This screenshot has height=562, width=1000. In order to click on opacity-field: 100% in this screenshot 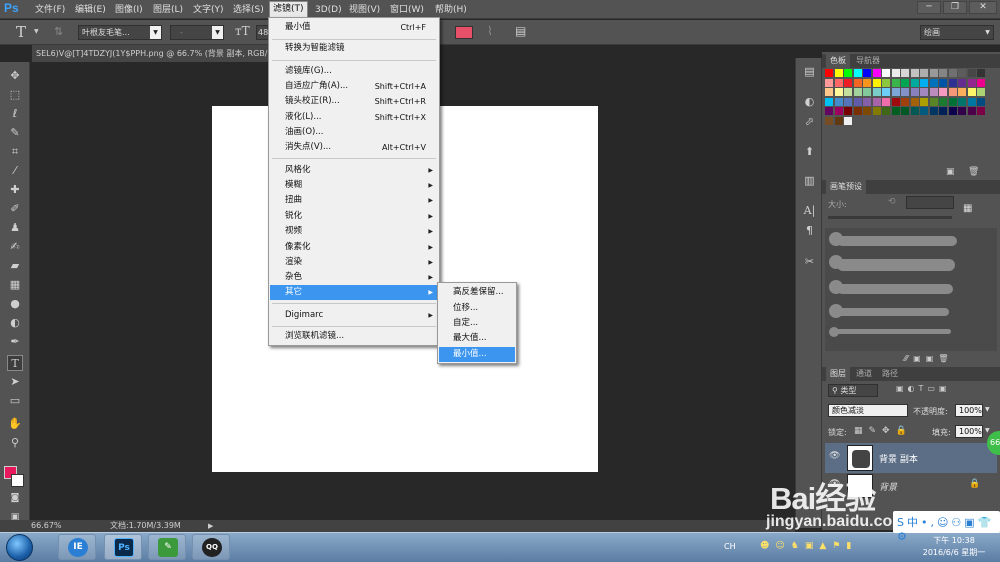, I will do `click(969, 410)`.